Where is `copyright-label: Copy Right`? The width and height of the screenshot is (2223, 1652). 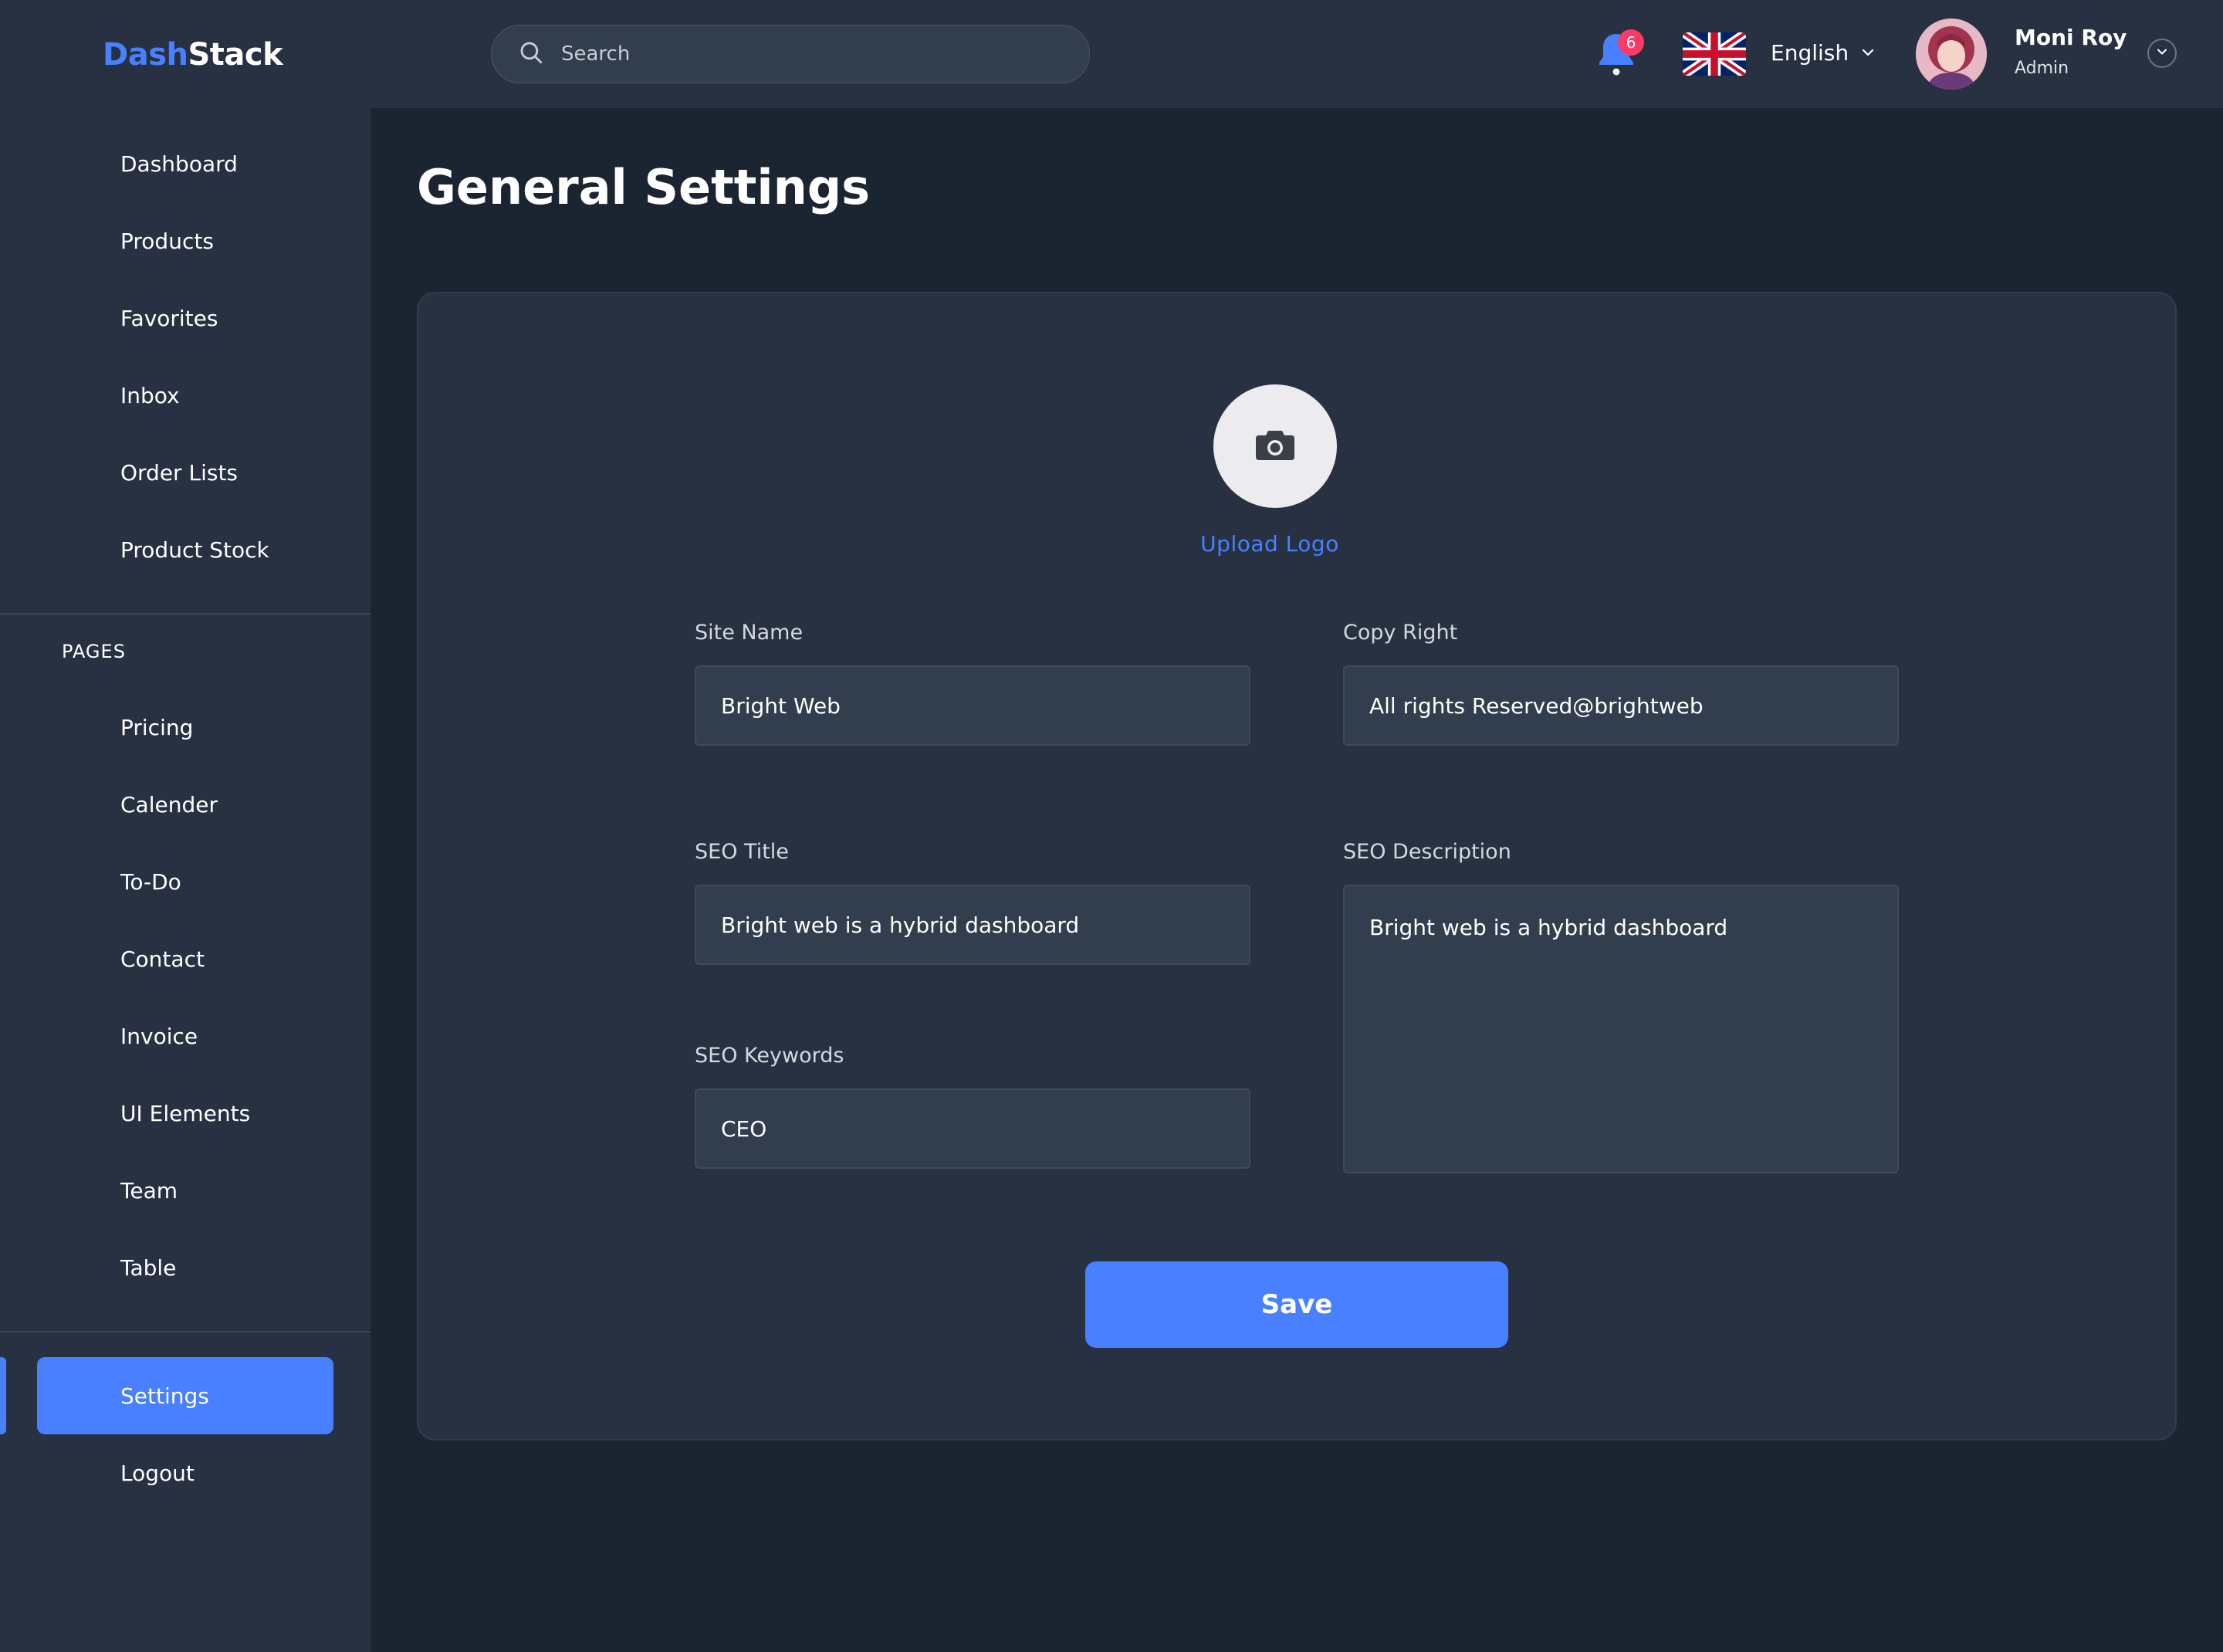 copyright-label: Copy Right is located at coordinates (1400, 633).